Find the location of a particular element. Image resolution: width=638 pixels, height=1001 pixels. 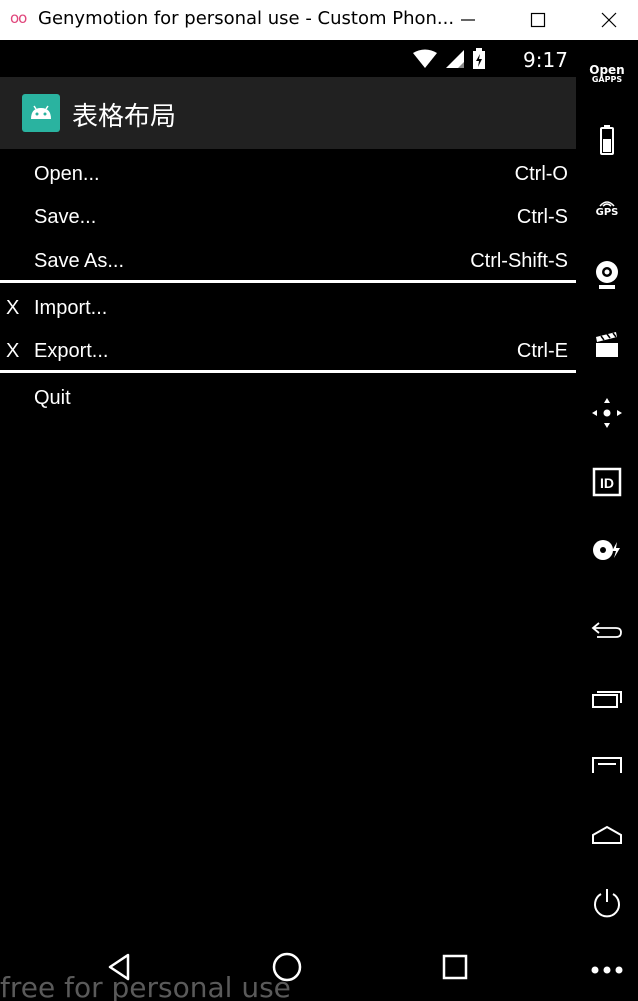

device-id-tool-button: ID is located at coordinates (607, 482).